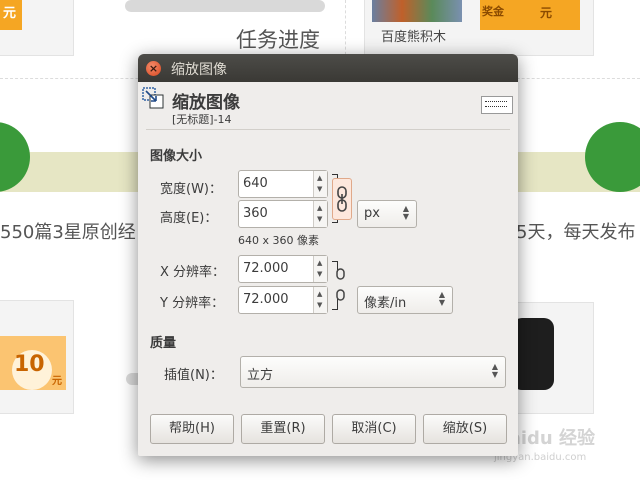 This screenshot has width=640, height=480. Describe the element at coordinates (153, 68) in the screenshot. I see `close-icon: ×` at that location.